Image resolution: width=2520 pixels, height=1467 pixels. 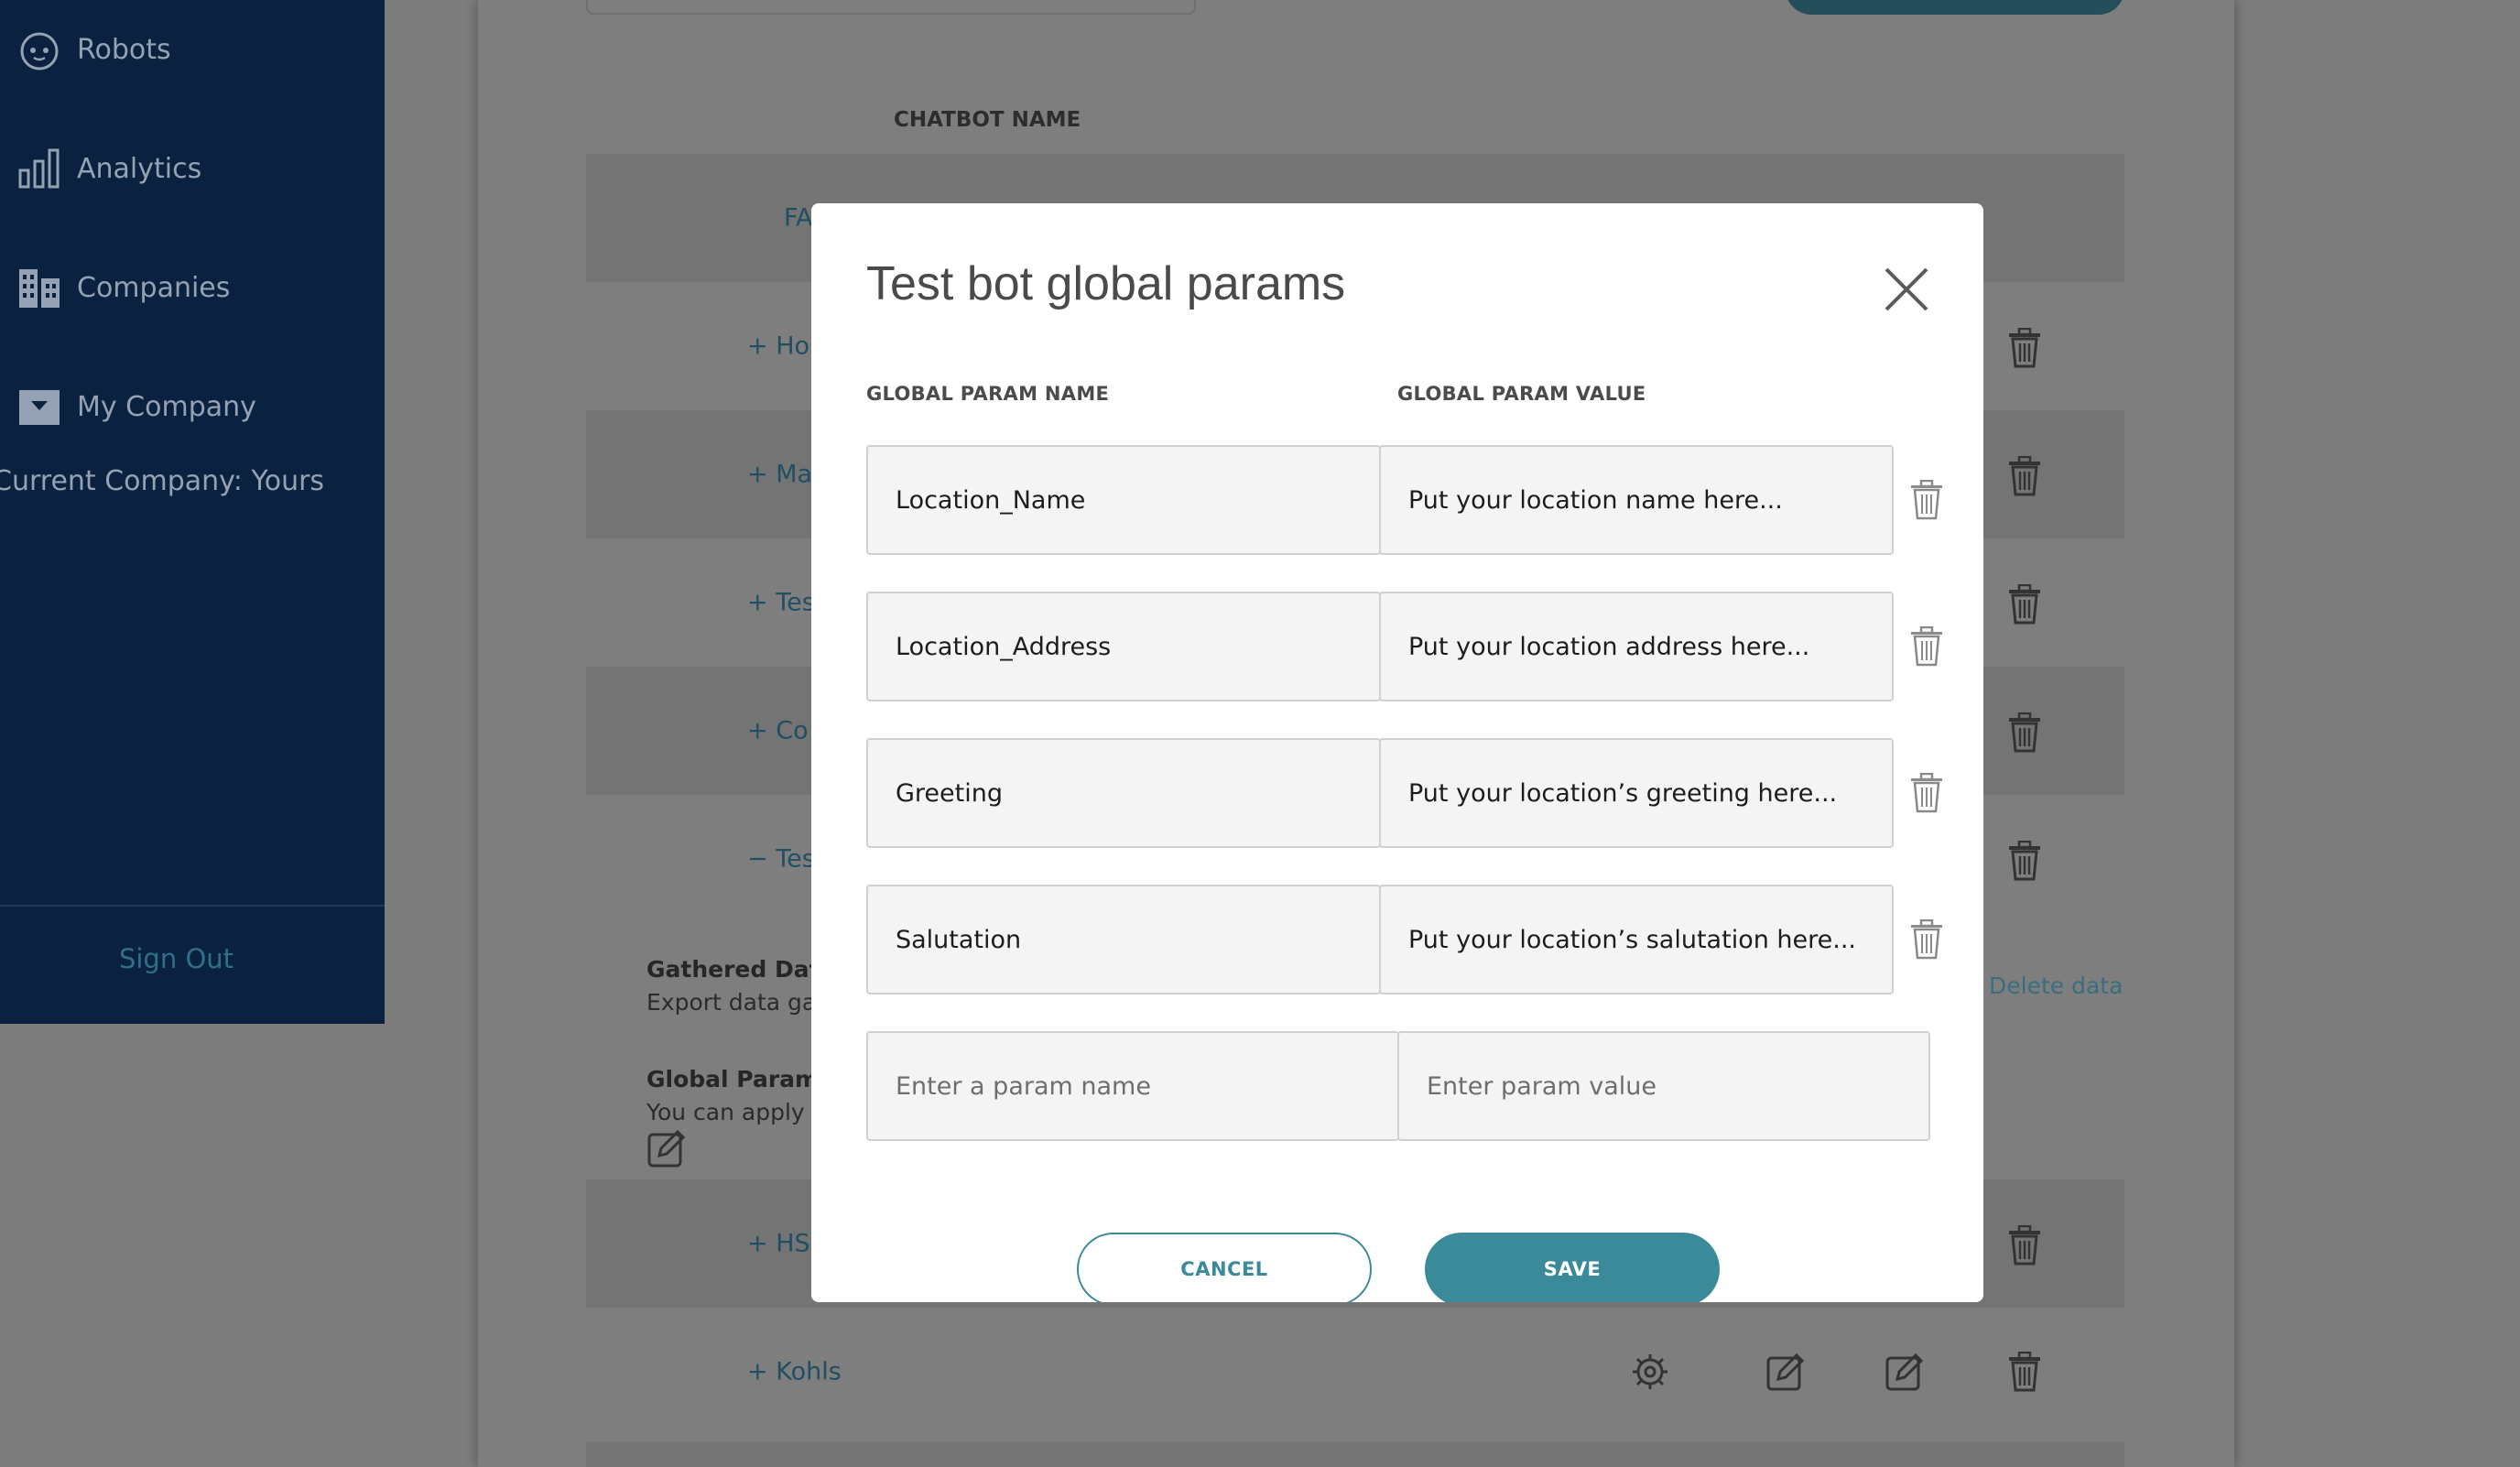 What do you see at coordinates (192, 906) in the screenshot?
I see `sidebar-divider` at bounding box center [192, 906].